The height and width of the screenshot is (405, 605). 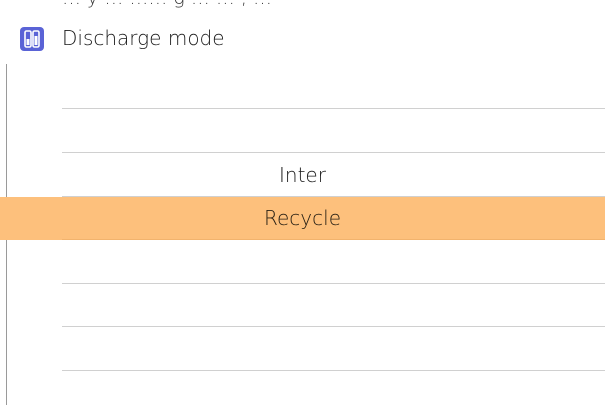 I want to click on picker-option-label: Recycle, so click(x=302, y=218).